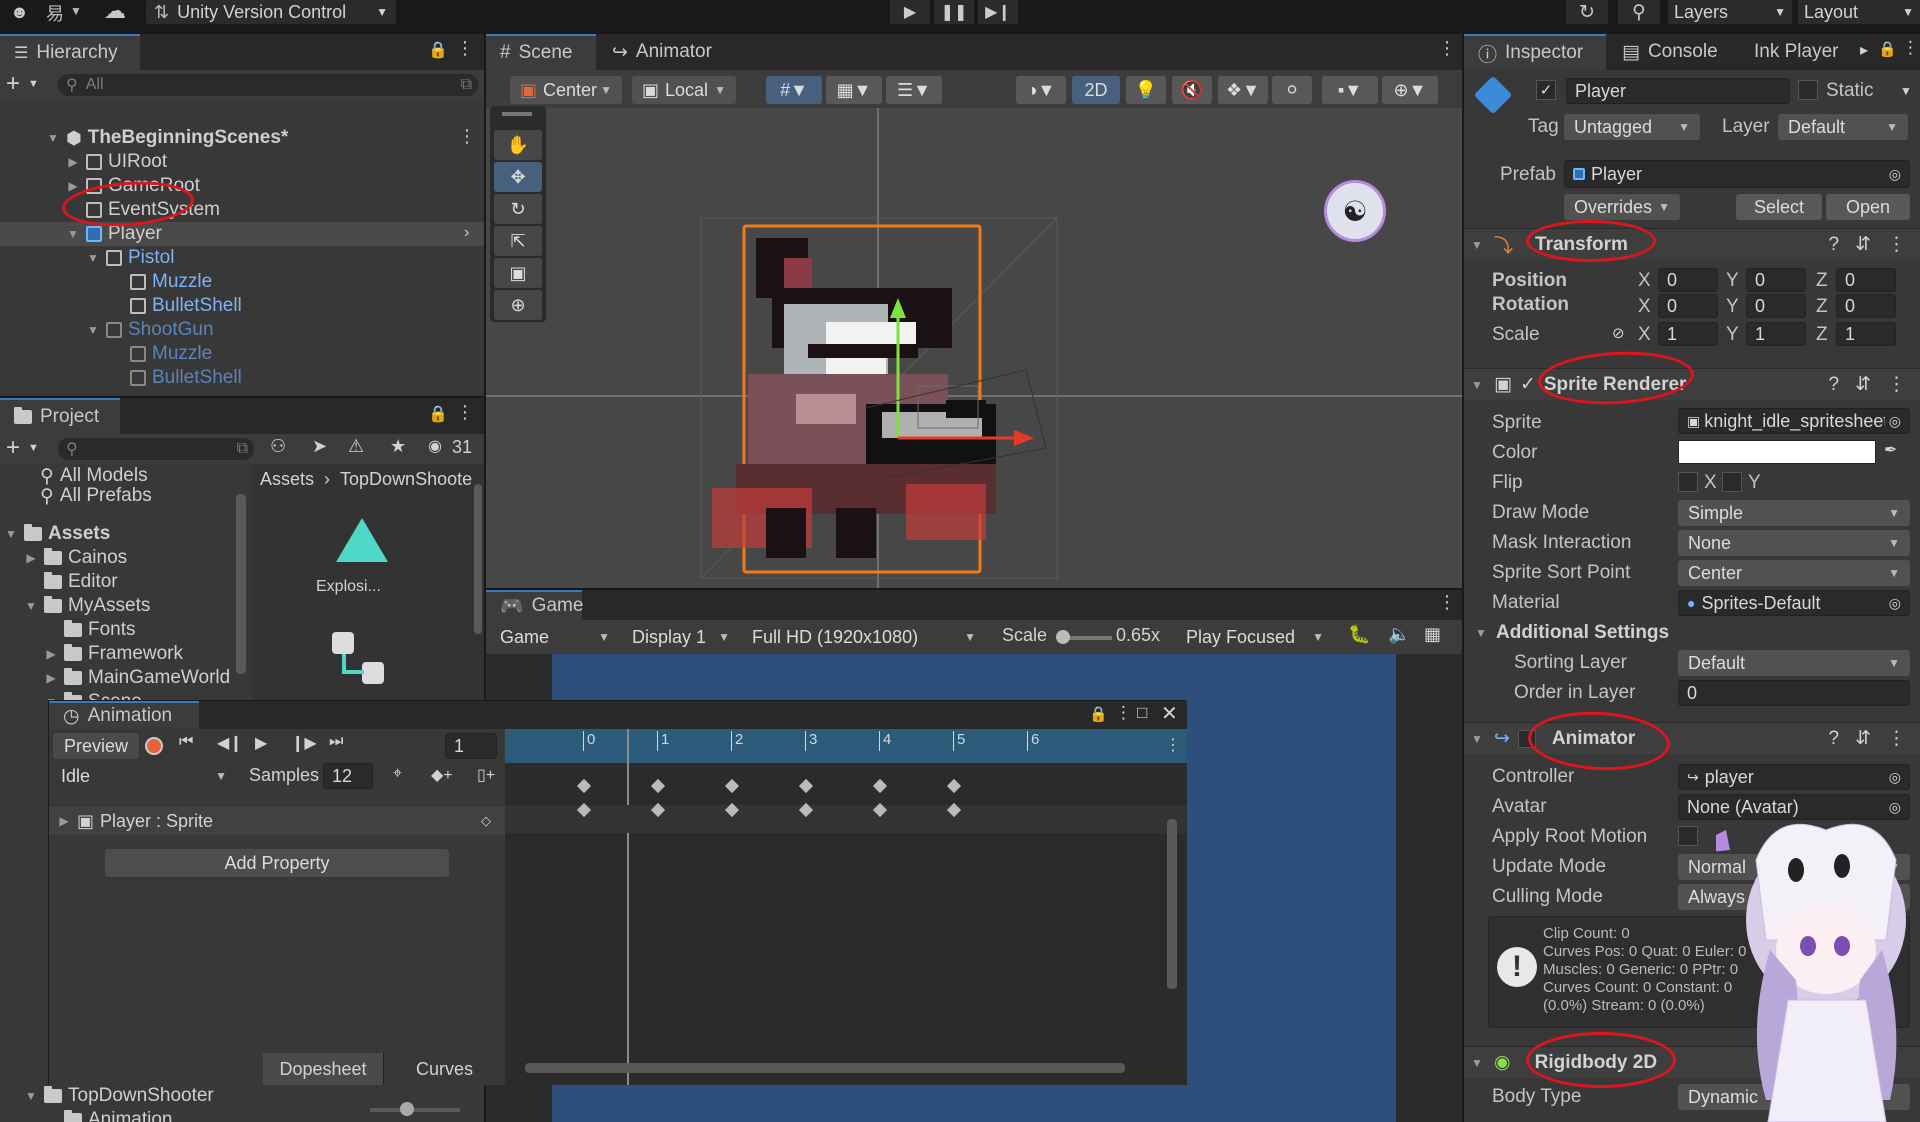 The width and height of the screenshot is (1920, 1122). I want to click on clip-dropdown: Idle ▼, so click(144, 776).